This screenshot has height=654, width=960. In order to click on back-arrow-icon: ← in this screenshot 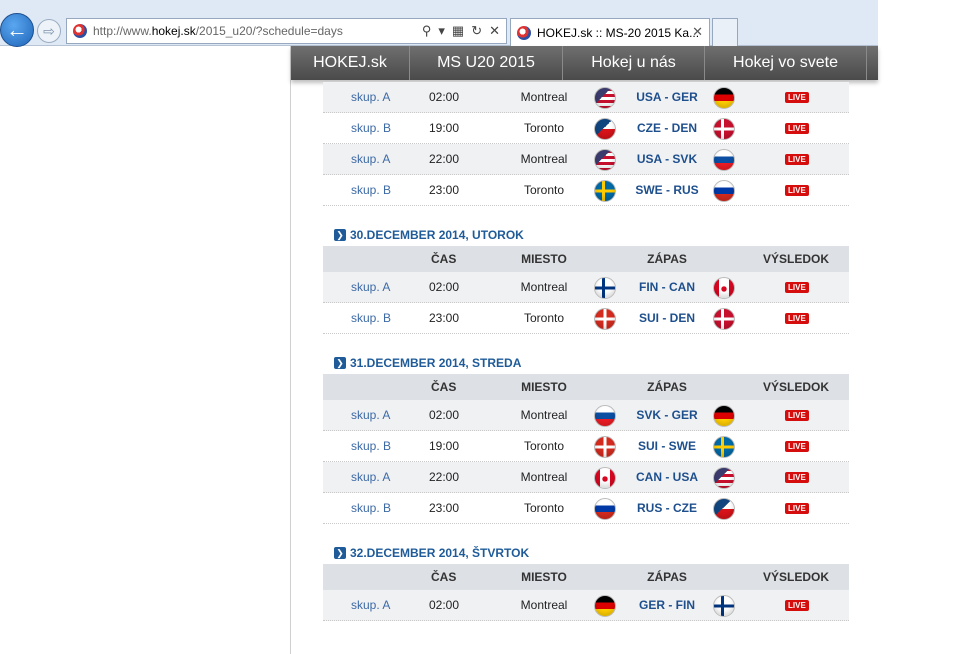, I will do `click(17, 30)`.